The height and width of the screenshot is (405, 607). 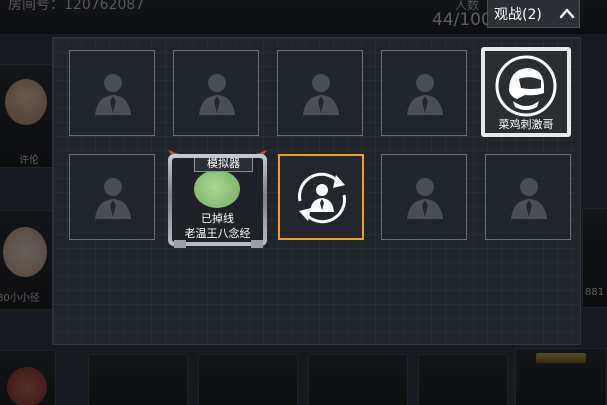 I want to click on bot-card-frame: 模拟器 已掉线 老温王八念经, so click(x=217, y=200).